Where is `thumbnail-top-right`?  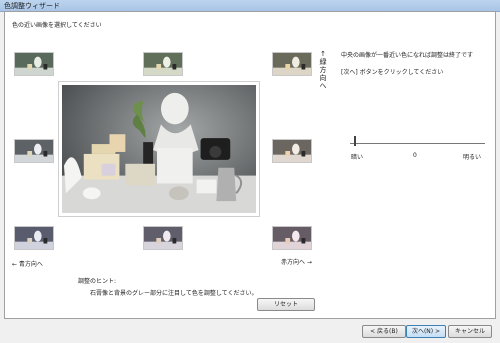 thumbnail-top-right is located at coordinates (292, 64).